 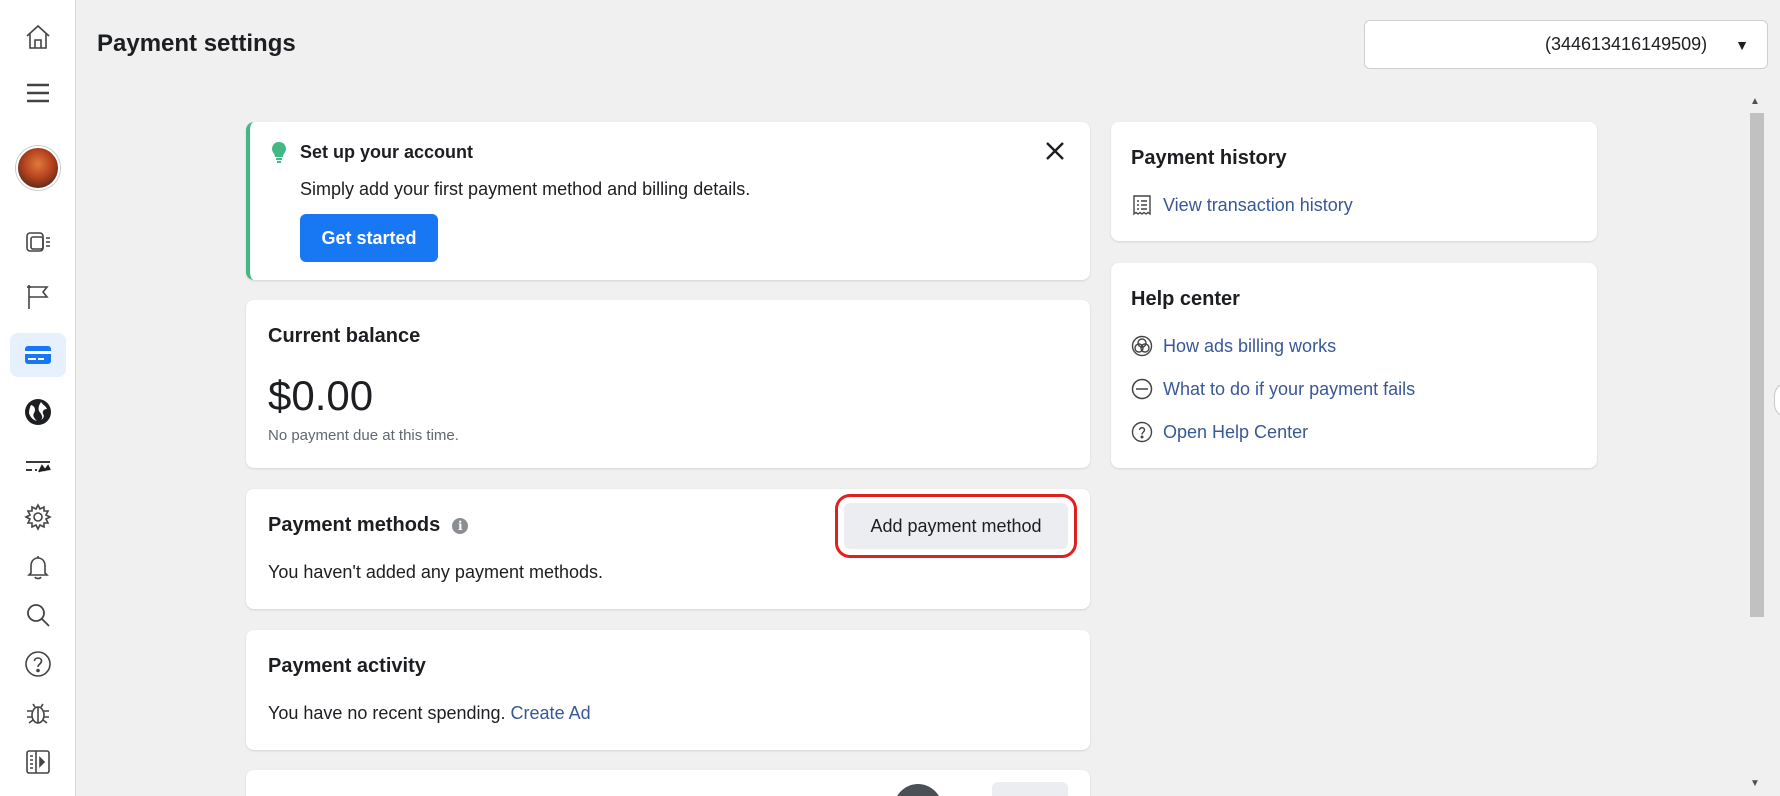 I want to click on view-transaction-history-row: View transaction history, so click(x=1242, y=205).